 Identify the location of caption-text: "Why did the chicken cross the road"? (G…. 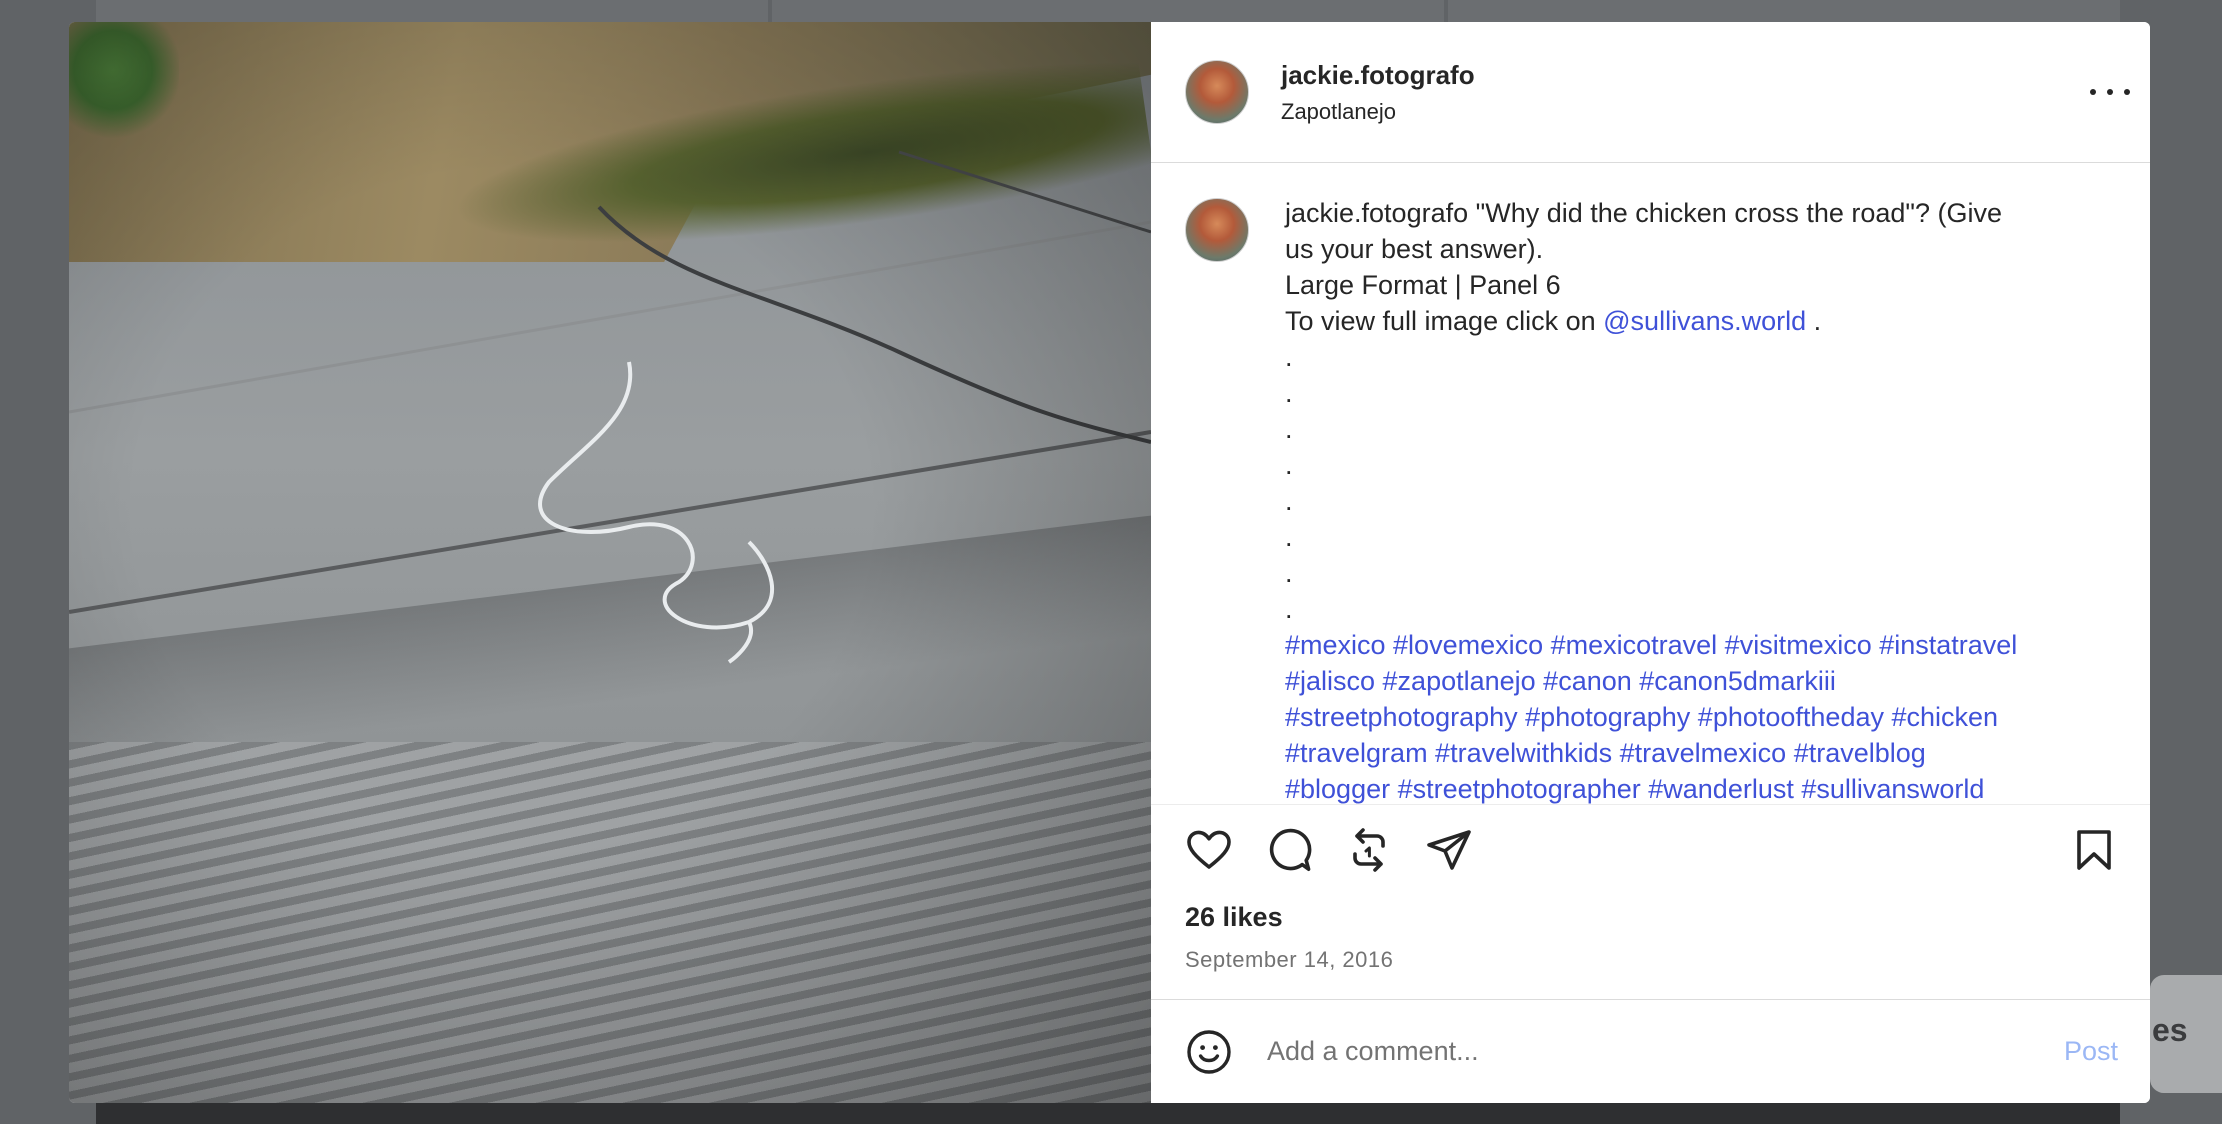
(1739, 213).